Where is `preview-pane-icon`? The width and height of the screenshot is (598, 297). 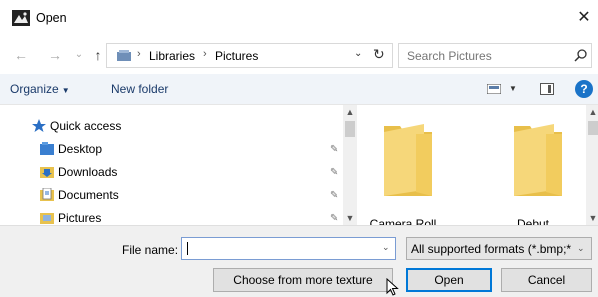
preview-pane-icon is located at coordinates (547, 89).